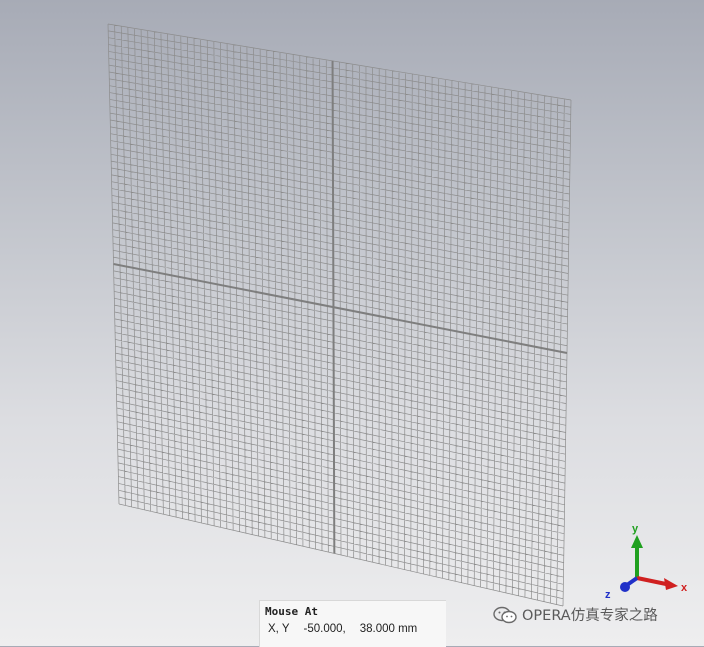  I want to click on x-axis-label: x, so click(684, 588).